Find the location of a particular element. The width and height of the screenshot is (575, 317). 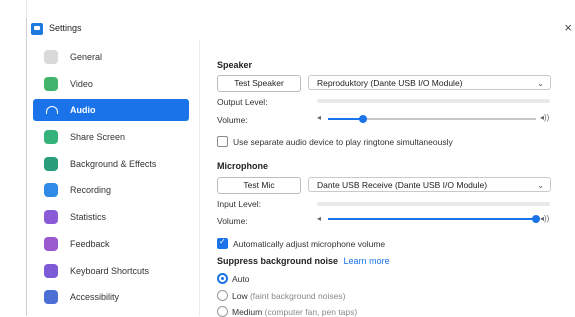

sidebar-item-background-effects: Background & Effects is located at coordinates (111, 164).